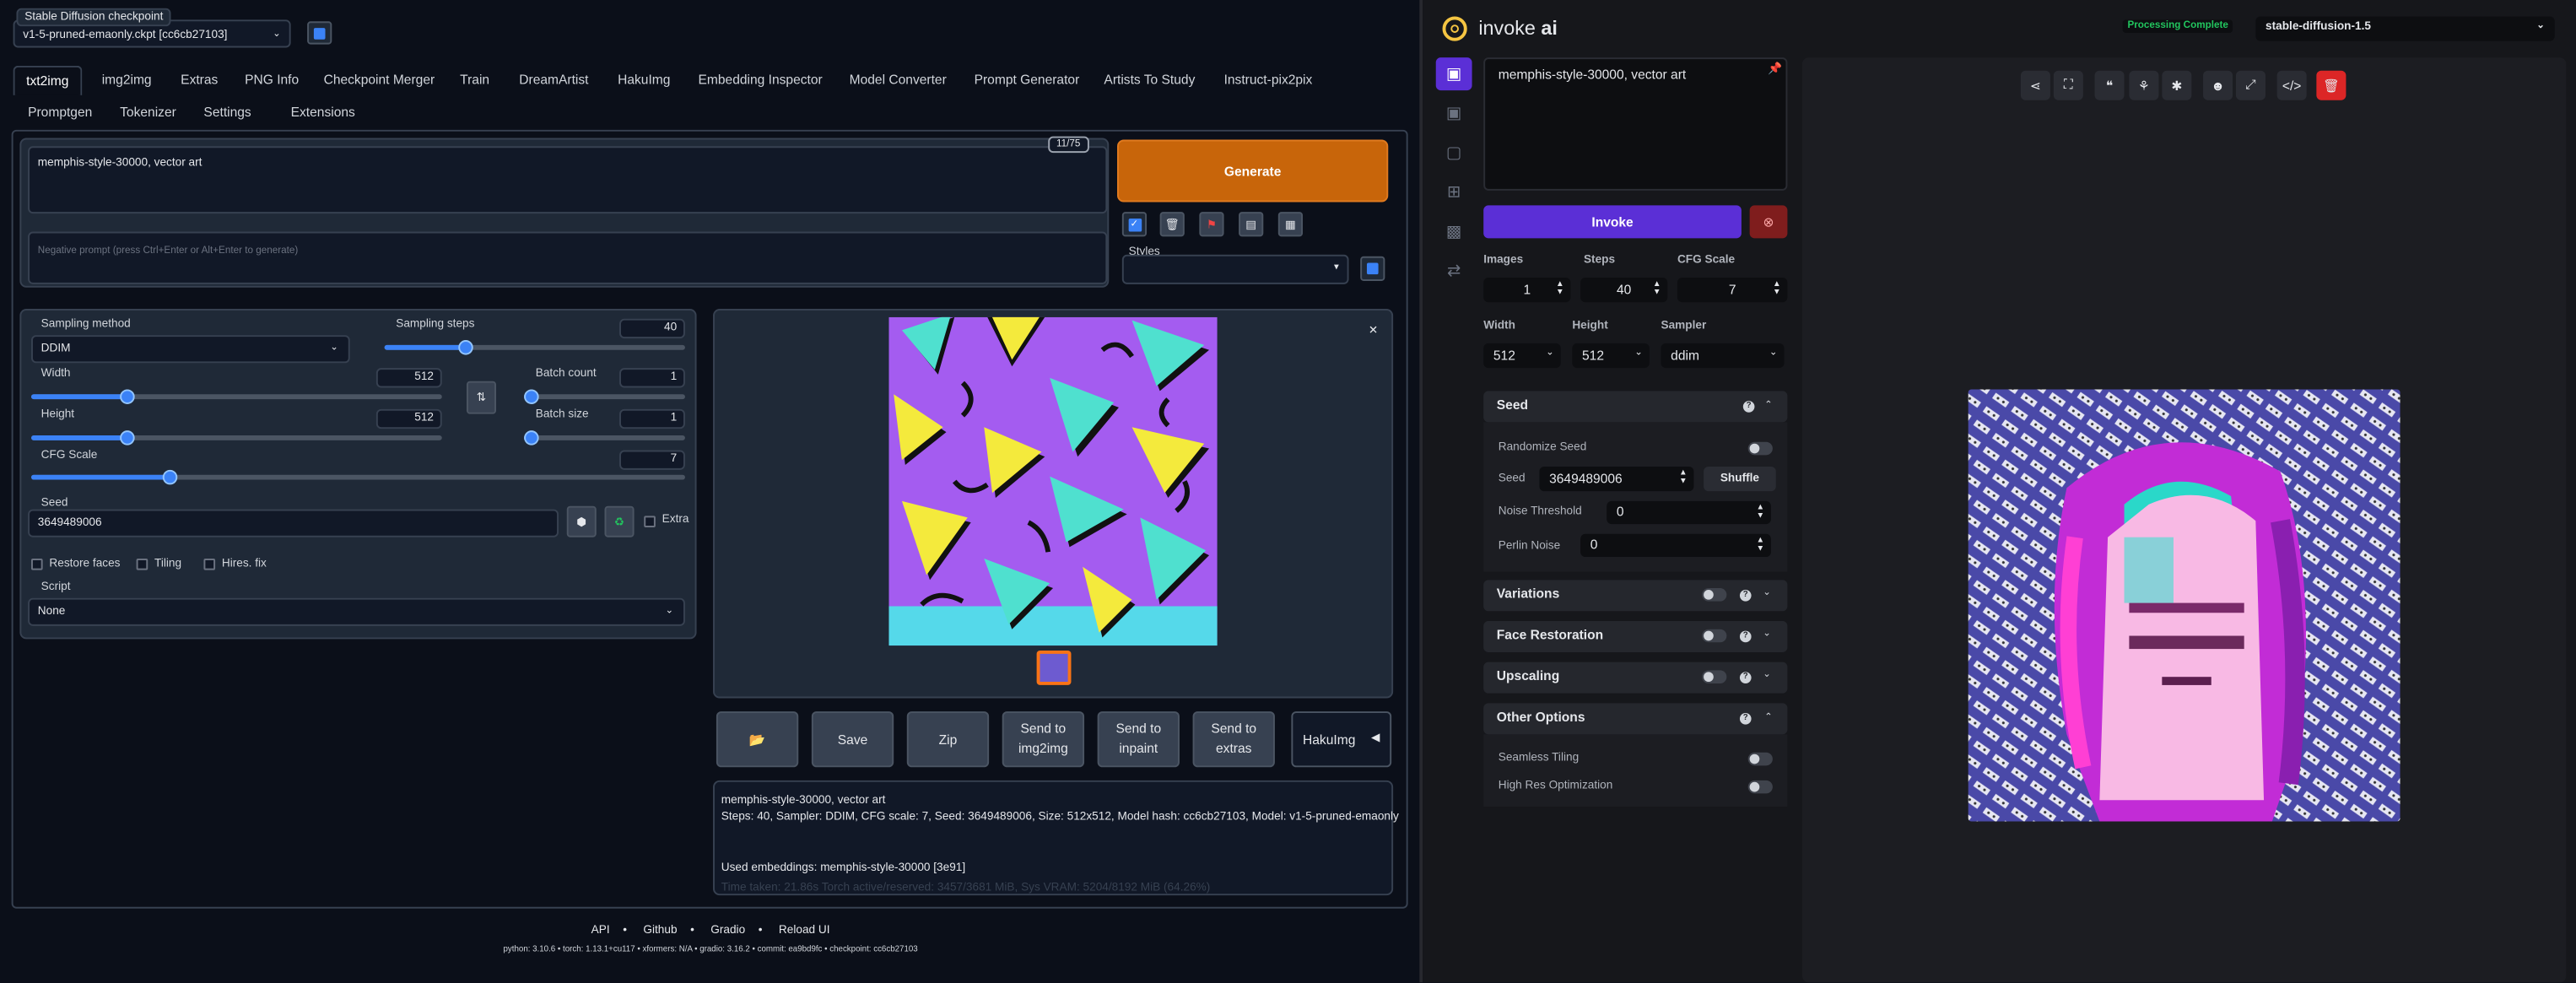 This screenshot has width=2576, height=983. I want to click on tab-embedding-inspector: Embedding Inspector, so click(760, 80).